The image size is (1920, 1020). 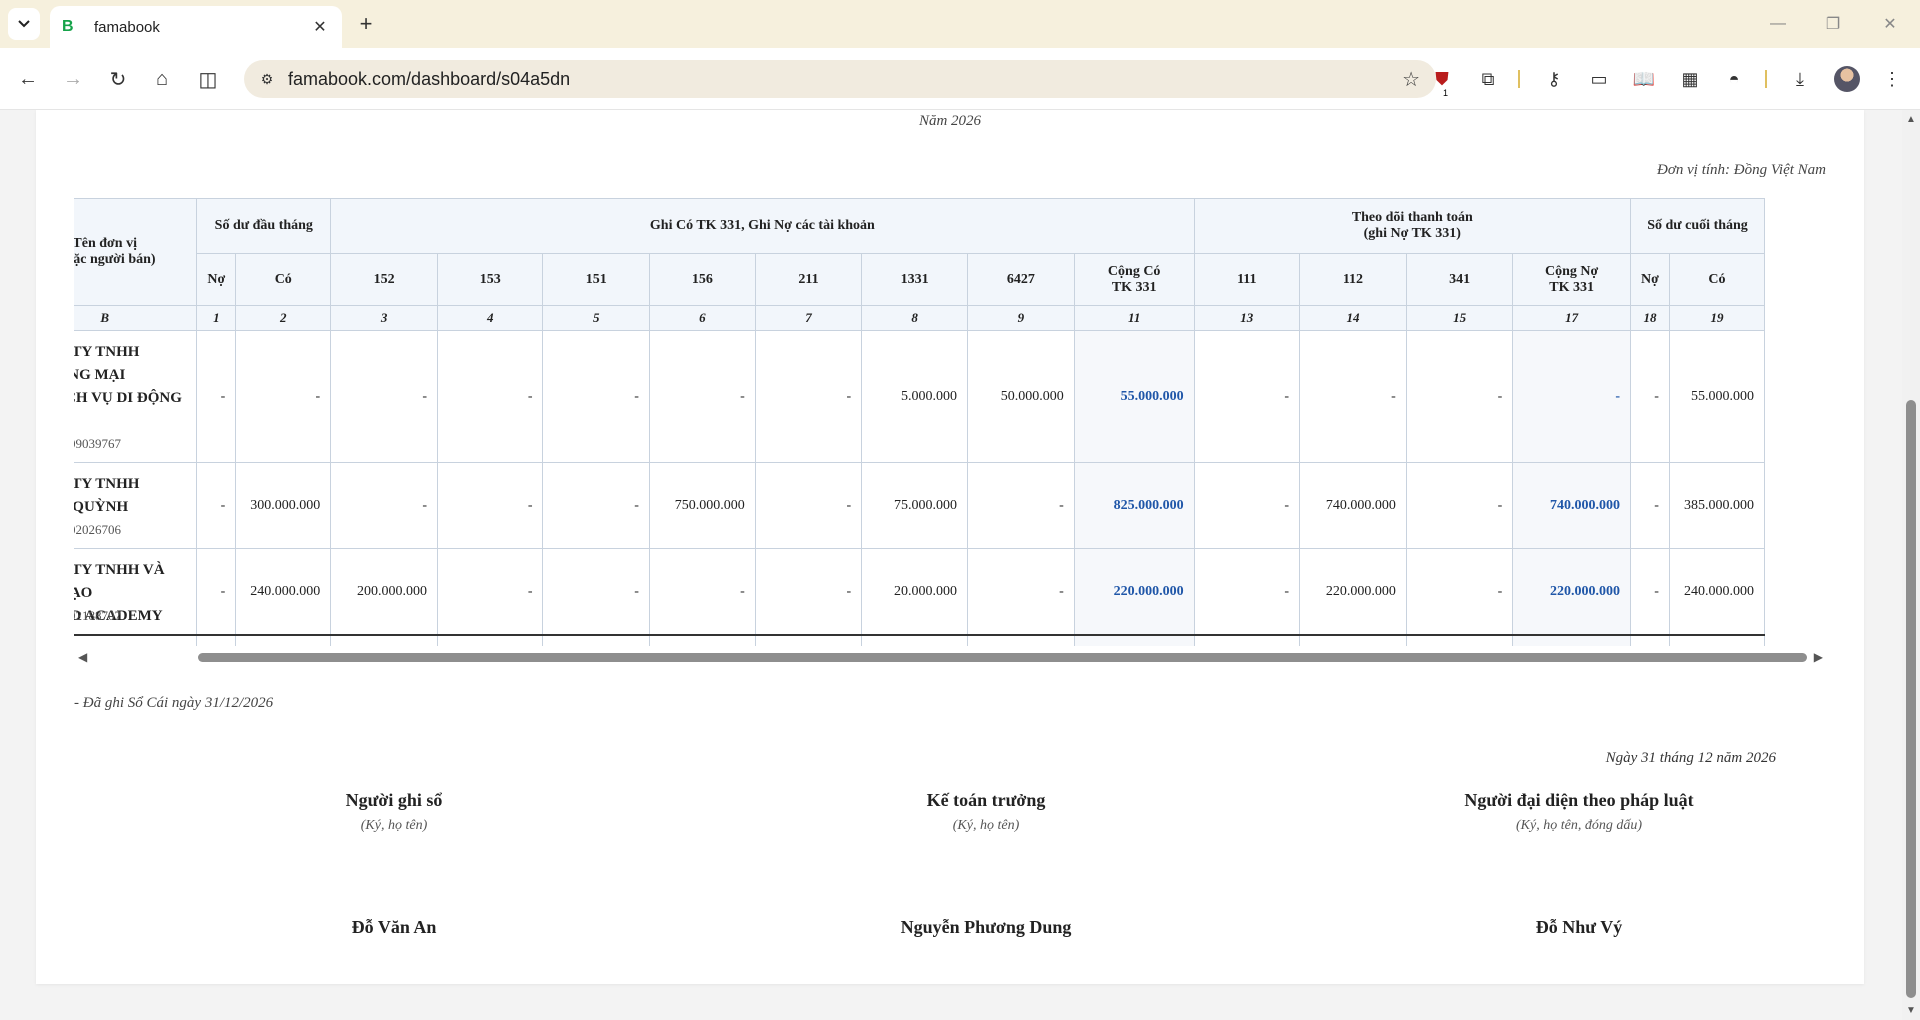 I want to click on url-text: famabook.com/dashboard/s04a5dn, so click(x=429, y=79).